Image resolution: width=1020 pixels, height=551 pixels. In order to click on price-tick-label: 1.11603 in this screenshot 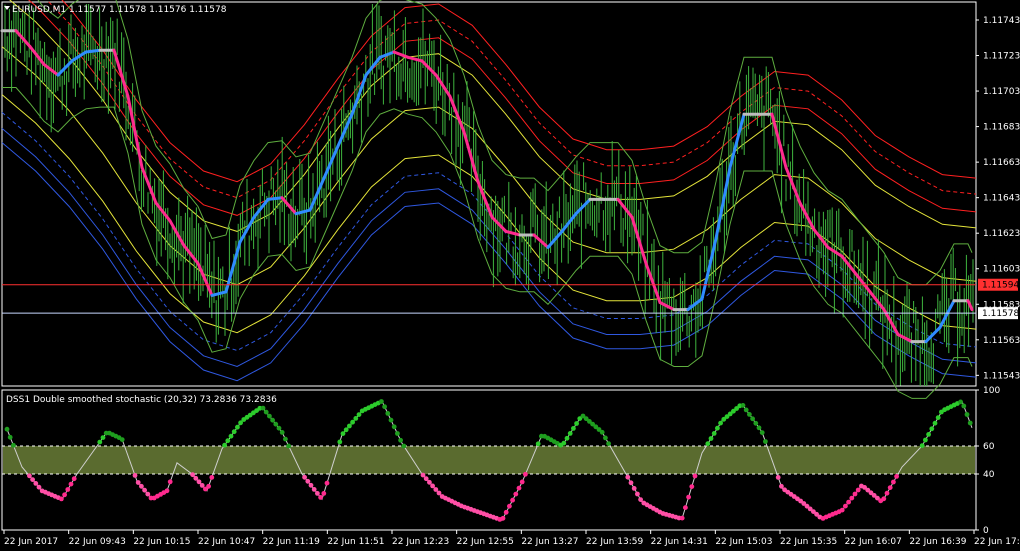, I will do `click(1001, 270)`.